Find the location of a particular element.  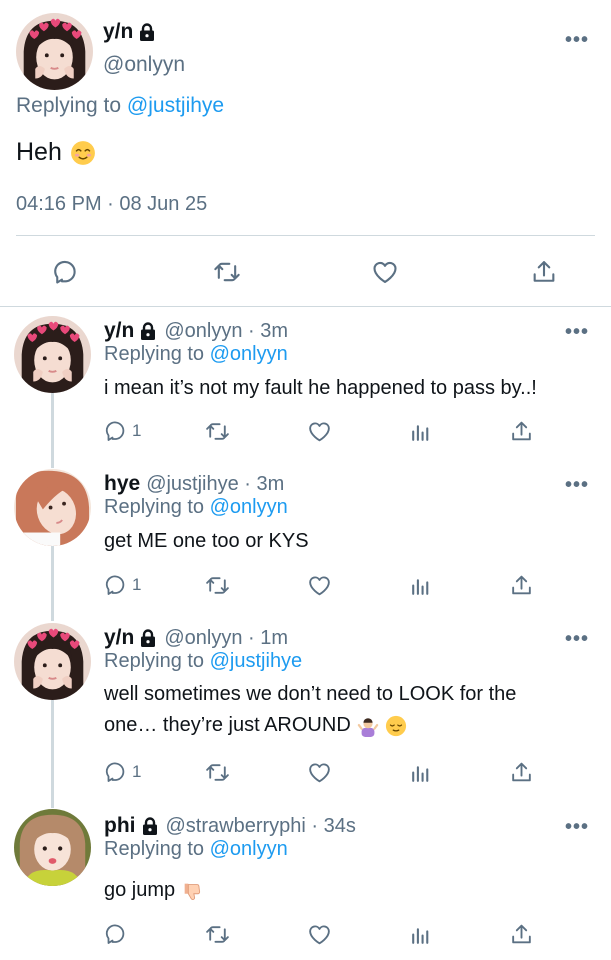

tweet-text-line-content: one… they’re just AROUND is located at coordinates (227, 725).